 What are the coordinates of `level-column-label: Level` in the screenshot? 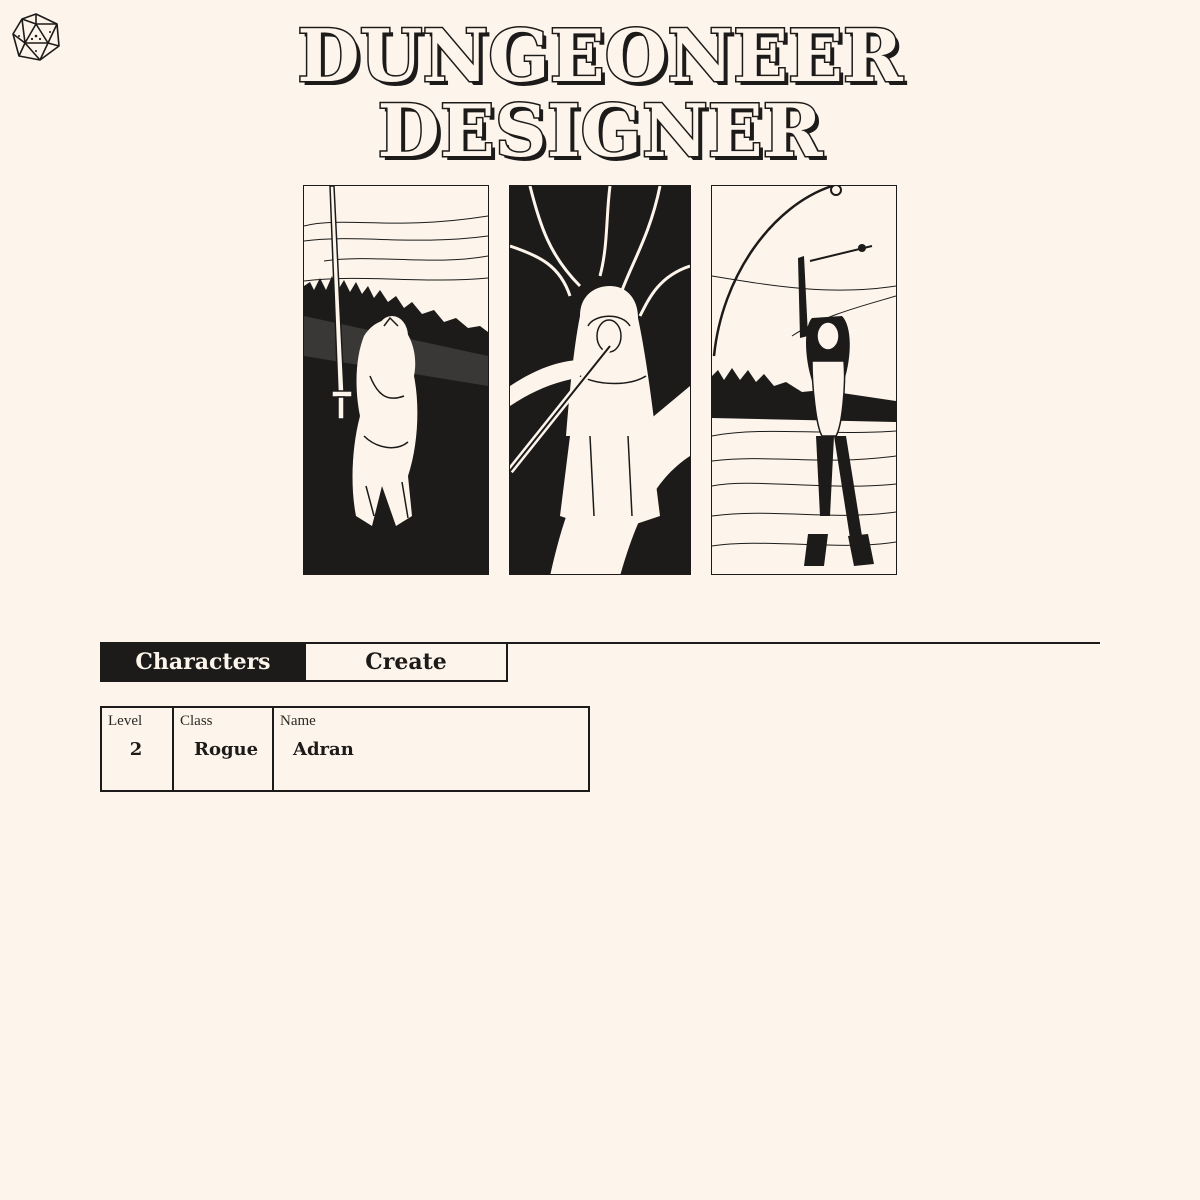 It's located at (125, 721).